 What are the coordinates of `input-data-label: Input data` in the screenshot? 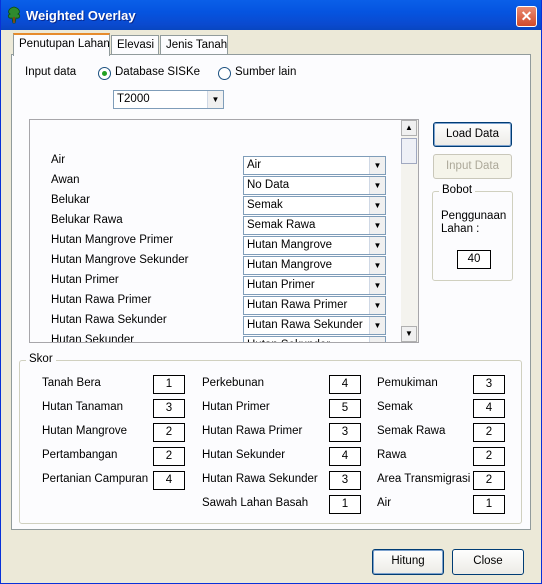 It's located at (51, 72).